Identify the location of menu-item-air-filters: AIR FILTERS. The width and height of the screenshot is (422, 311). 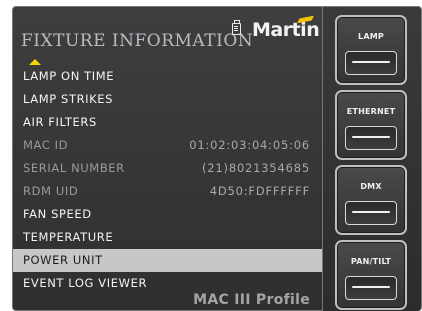
(167, 122).